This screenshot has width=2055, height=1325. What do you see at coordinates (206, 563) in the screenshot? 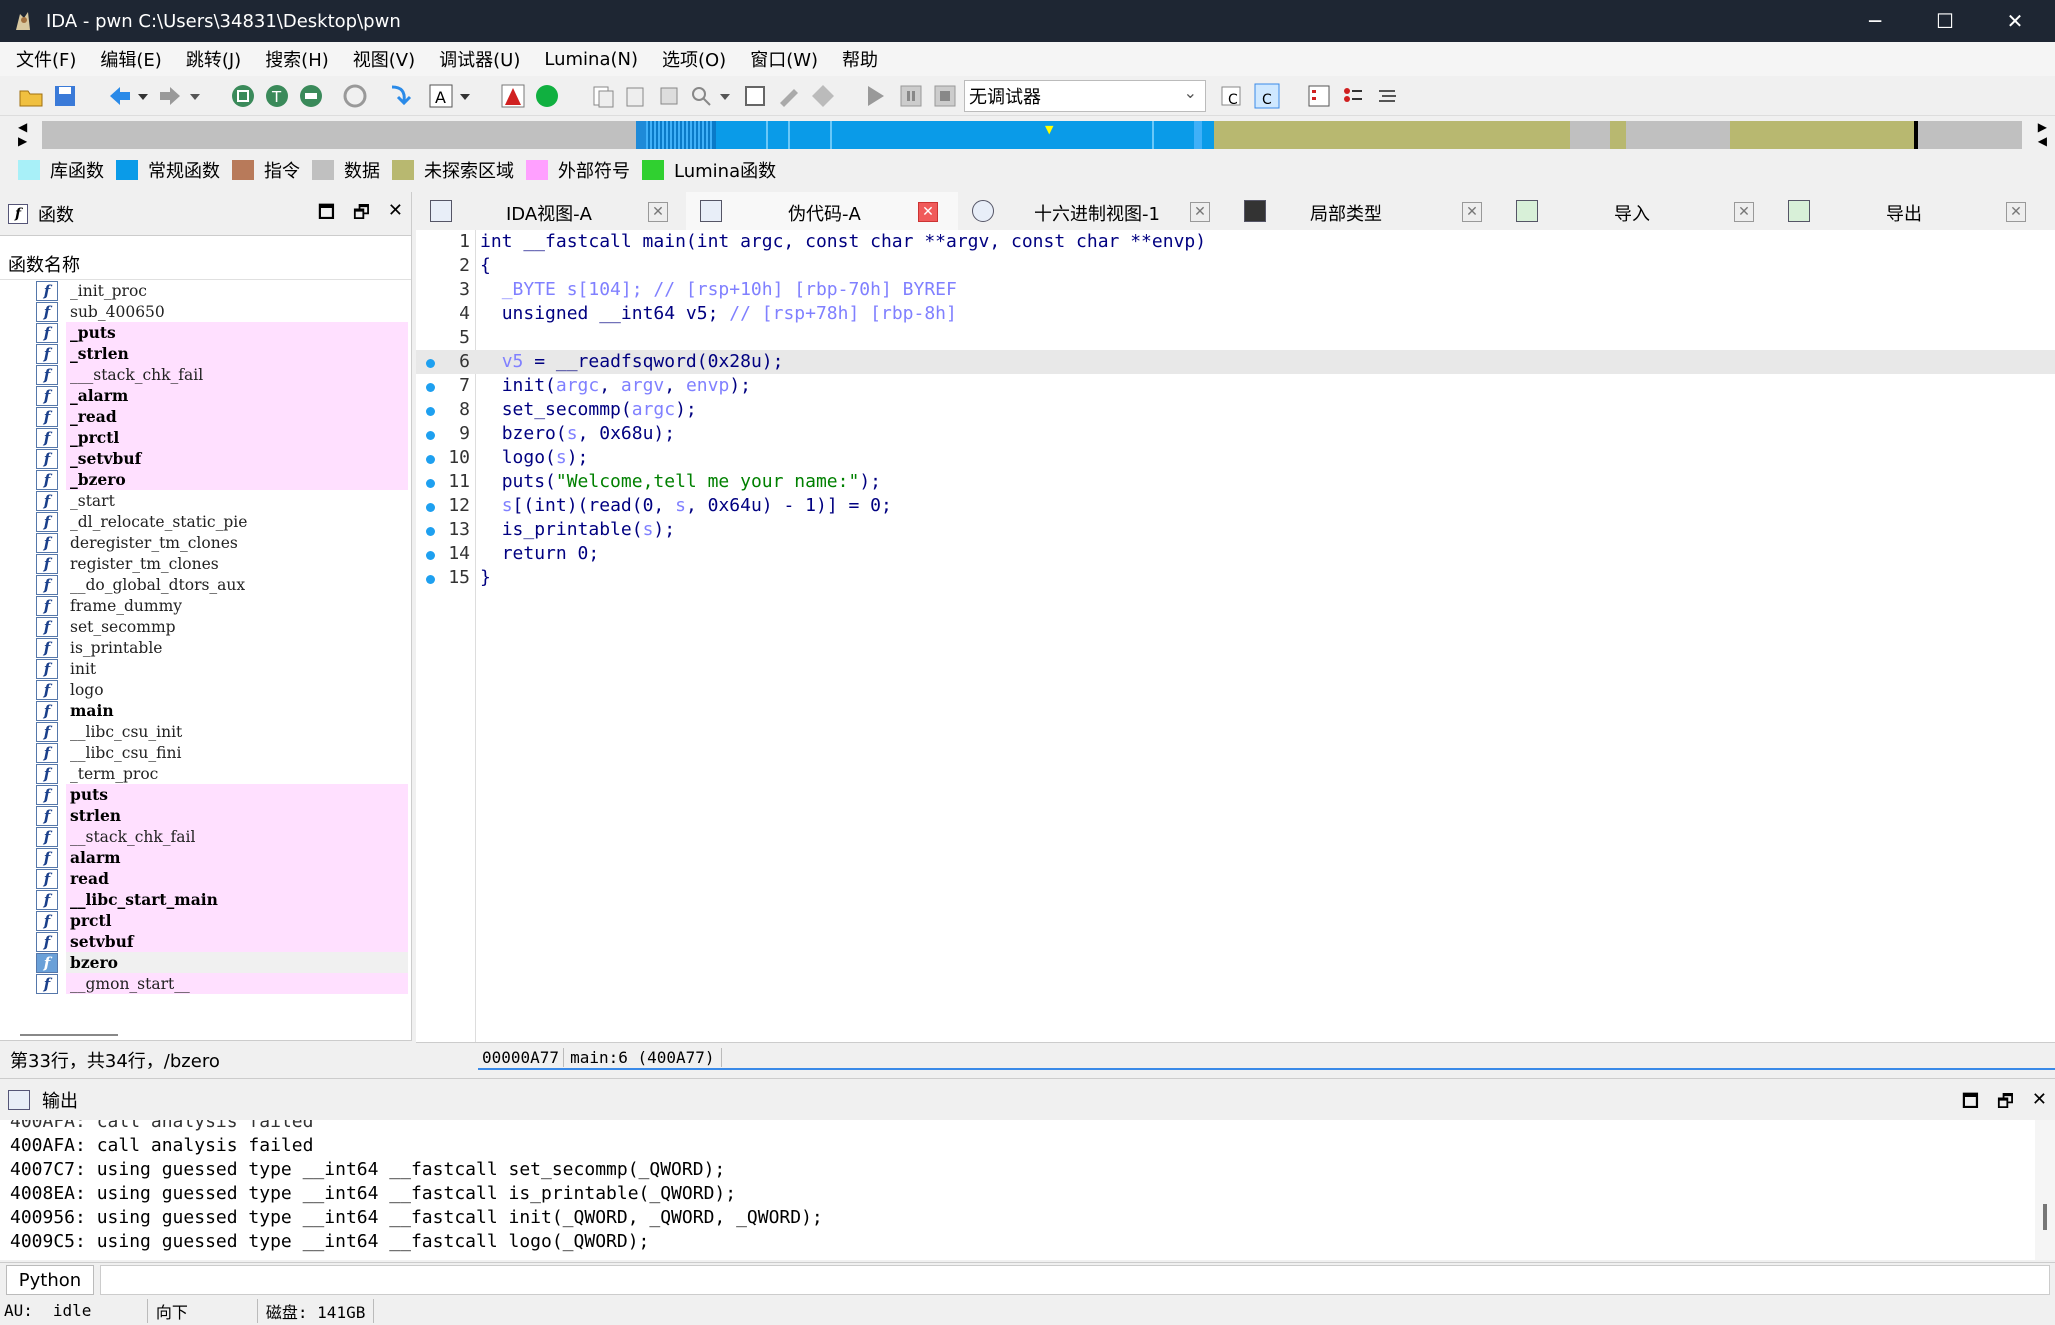
I see `function-list-item: f register_tm_clones` at bounding box center [206, 563].